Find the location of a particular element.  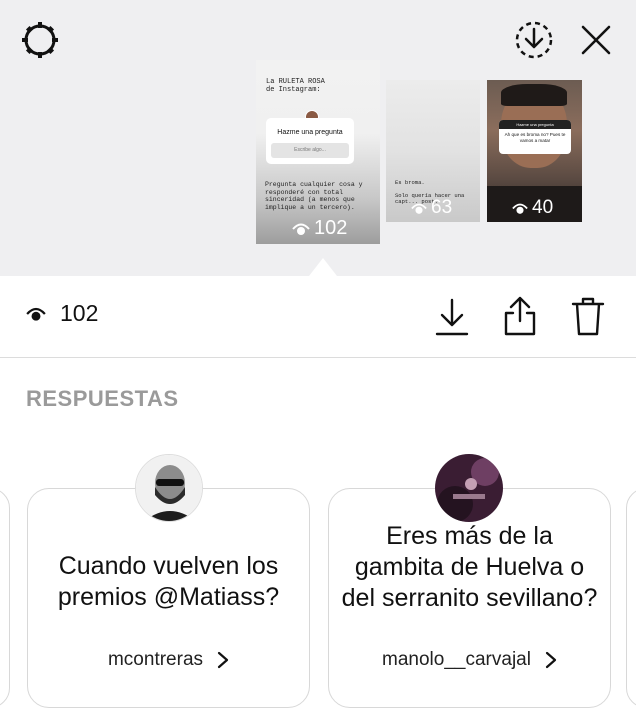

save-story-button is located at coordinates (534, 40).